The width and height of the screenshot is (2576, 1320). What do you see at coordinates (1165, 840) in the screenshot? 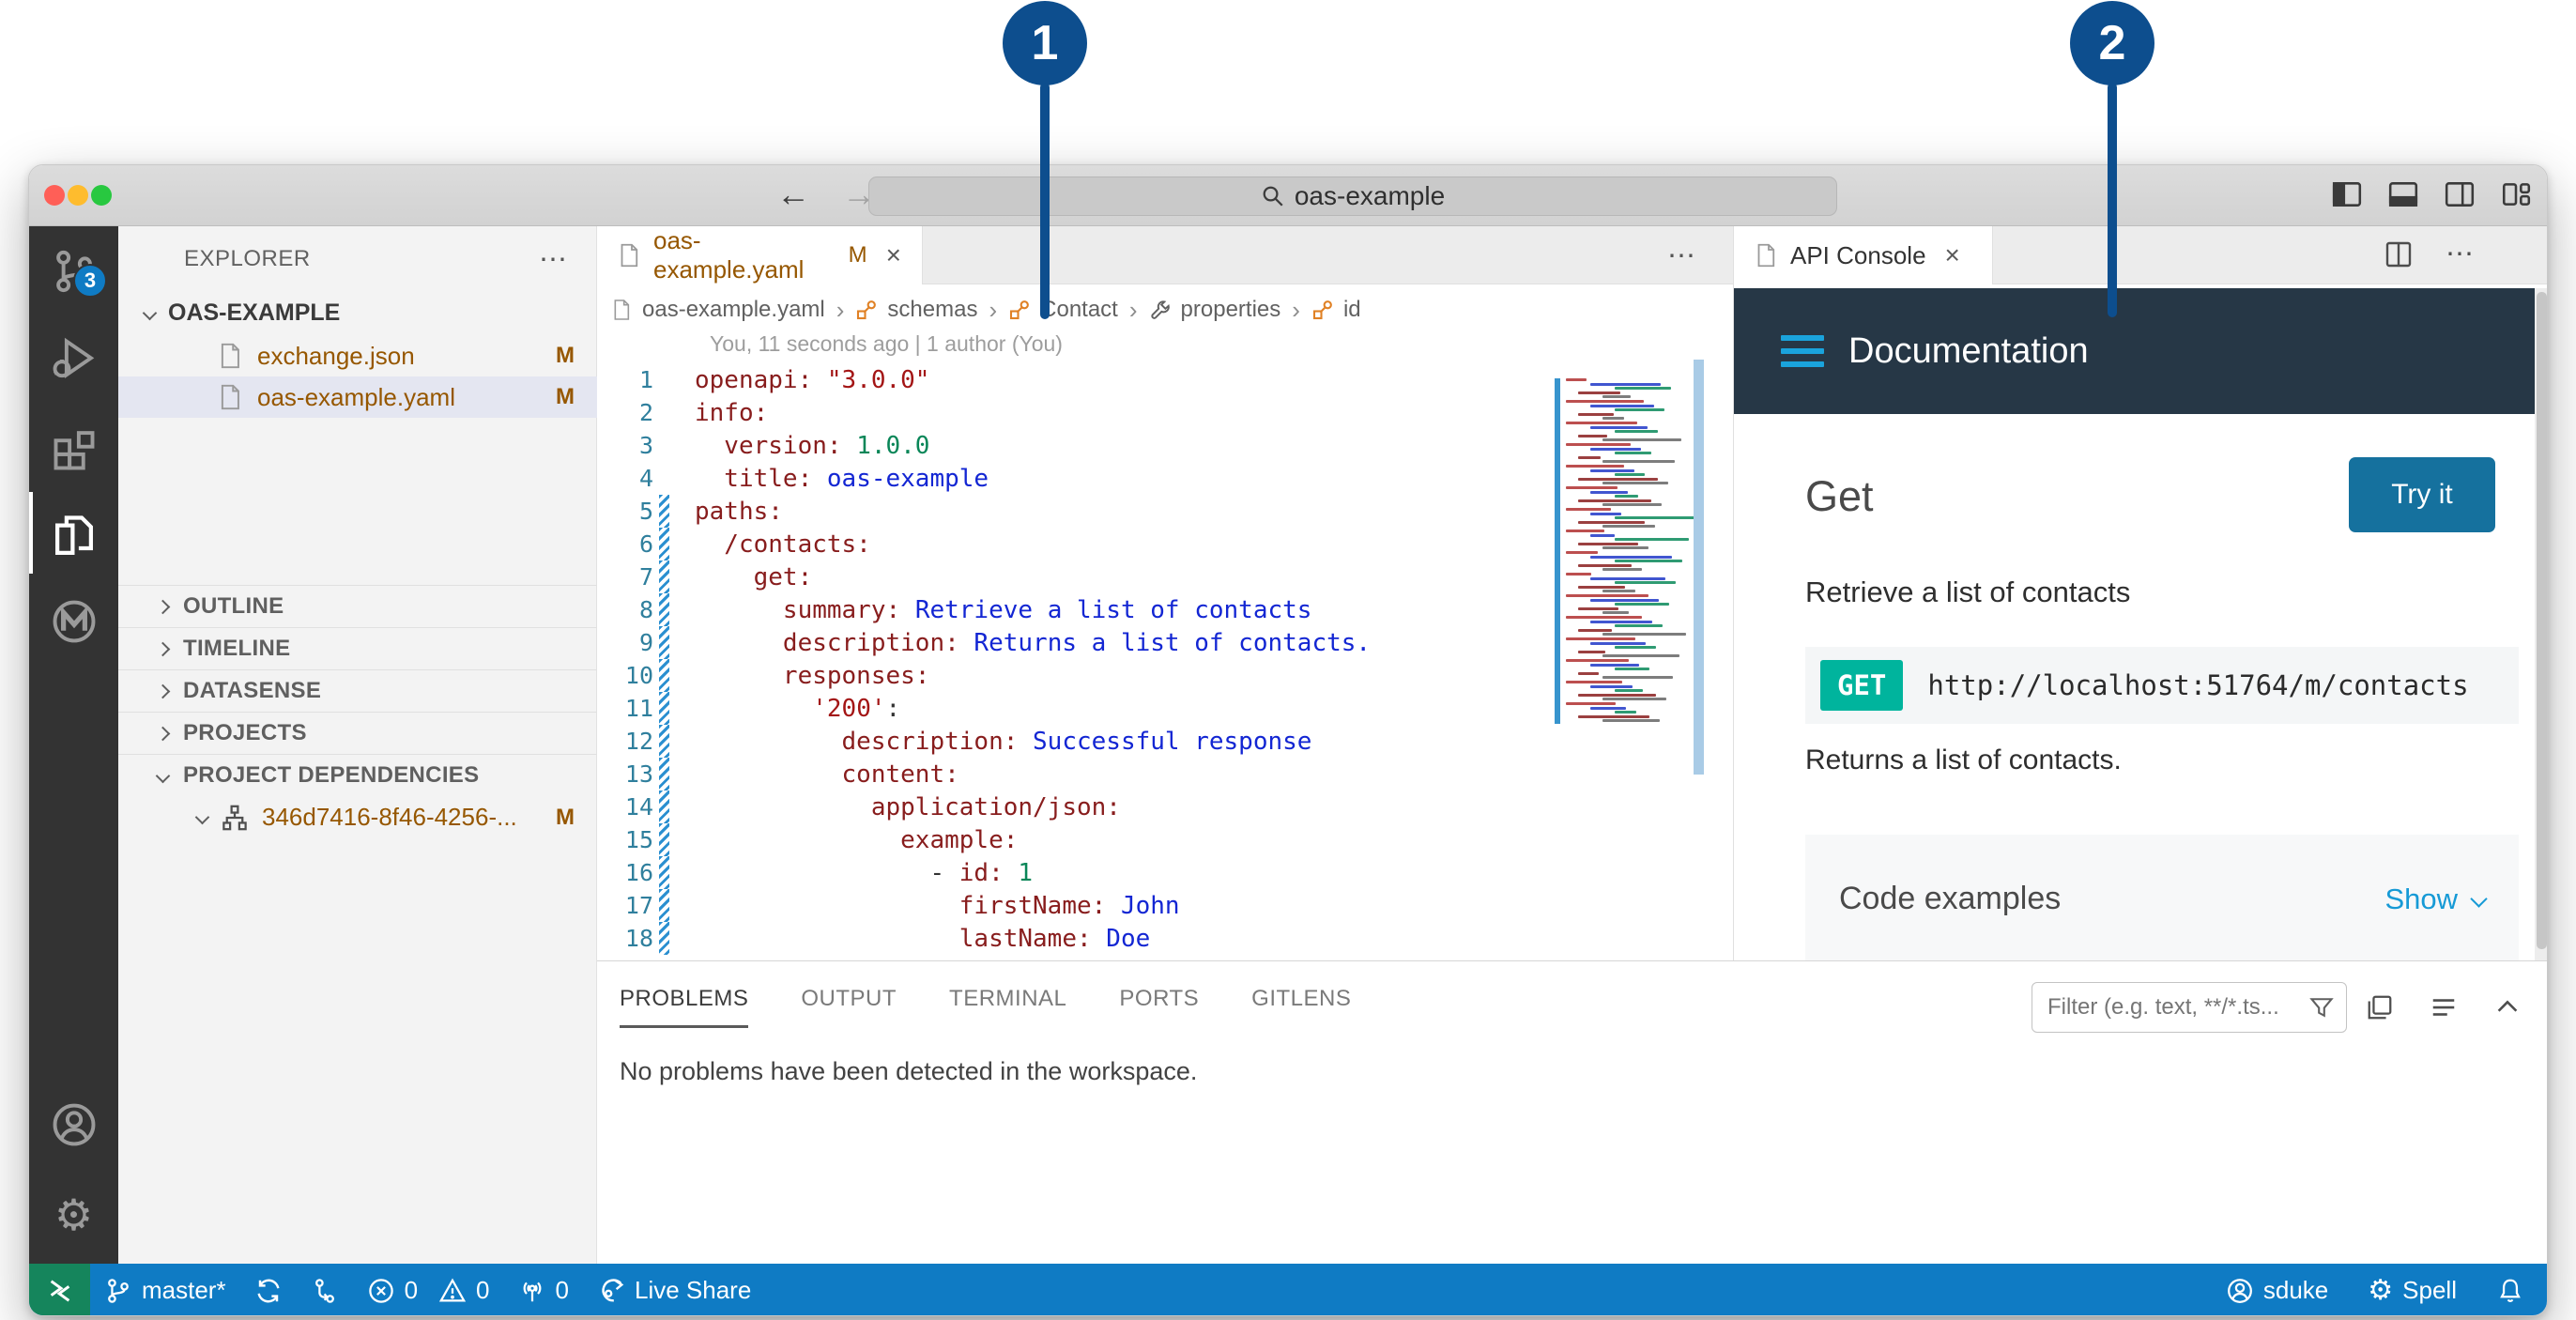
I see `code-line-15: 15 example:` at bounding box center [1165, 840].